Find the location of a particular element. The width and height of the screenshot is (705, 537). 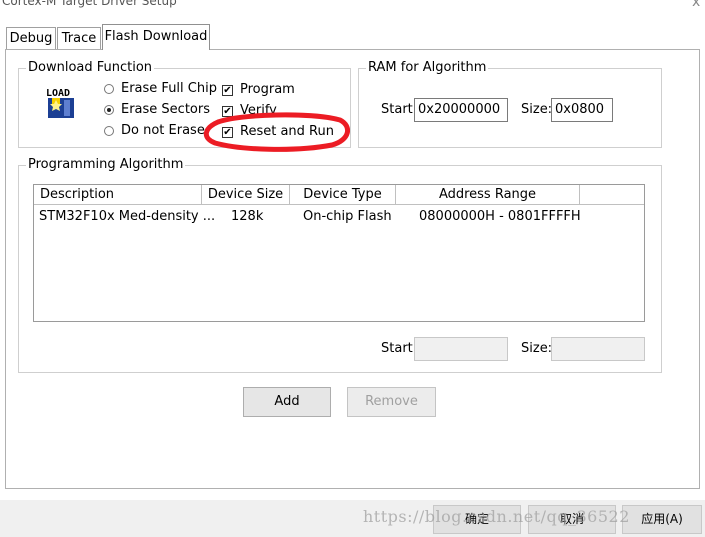

group-title: Download Function is located at coordinates (90, 67).